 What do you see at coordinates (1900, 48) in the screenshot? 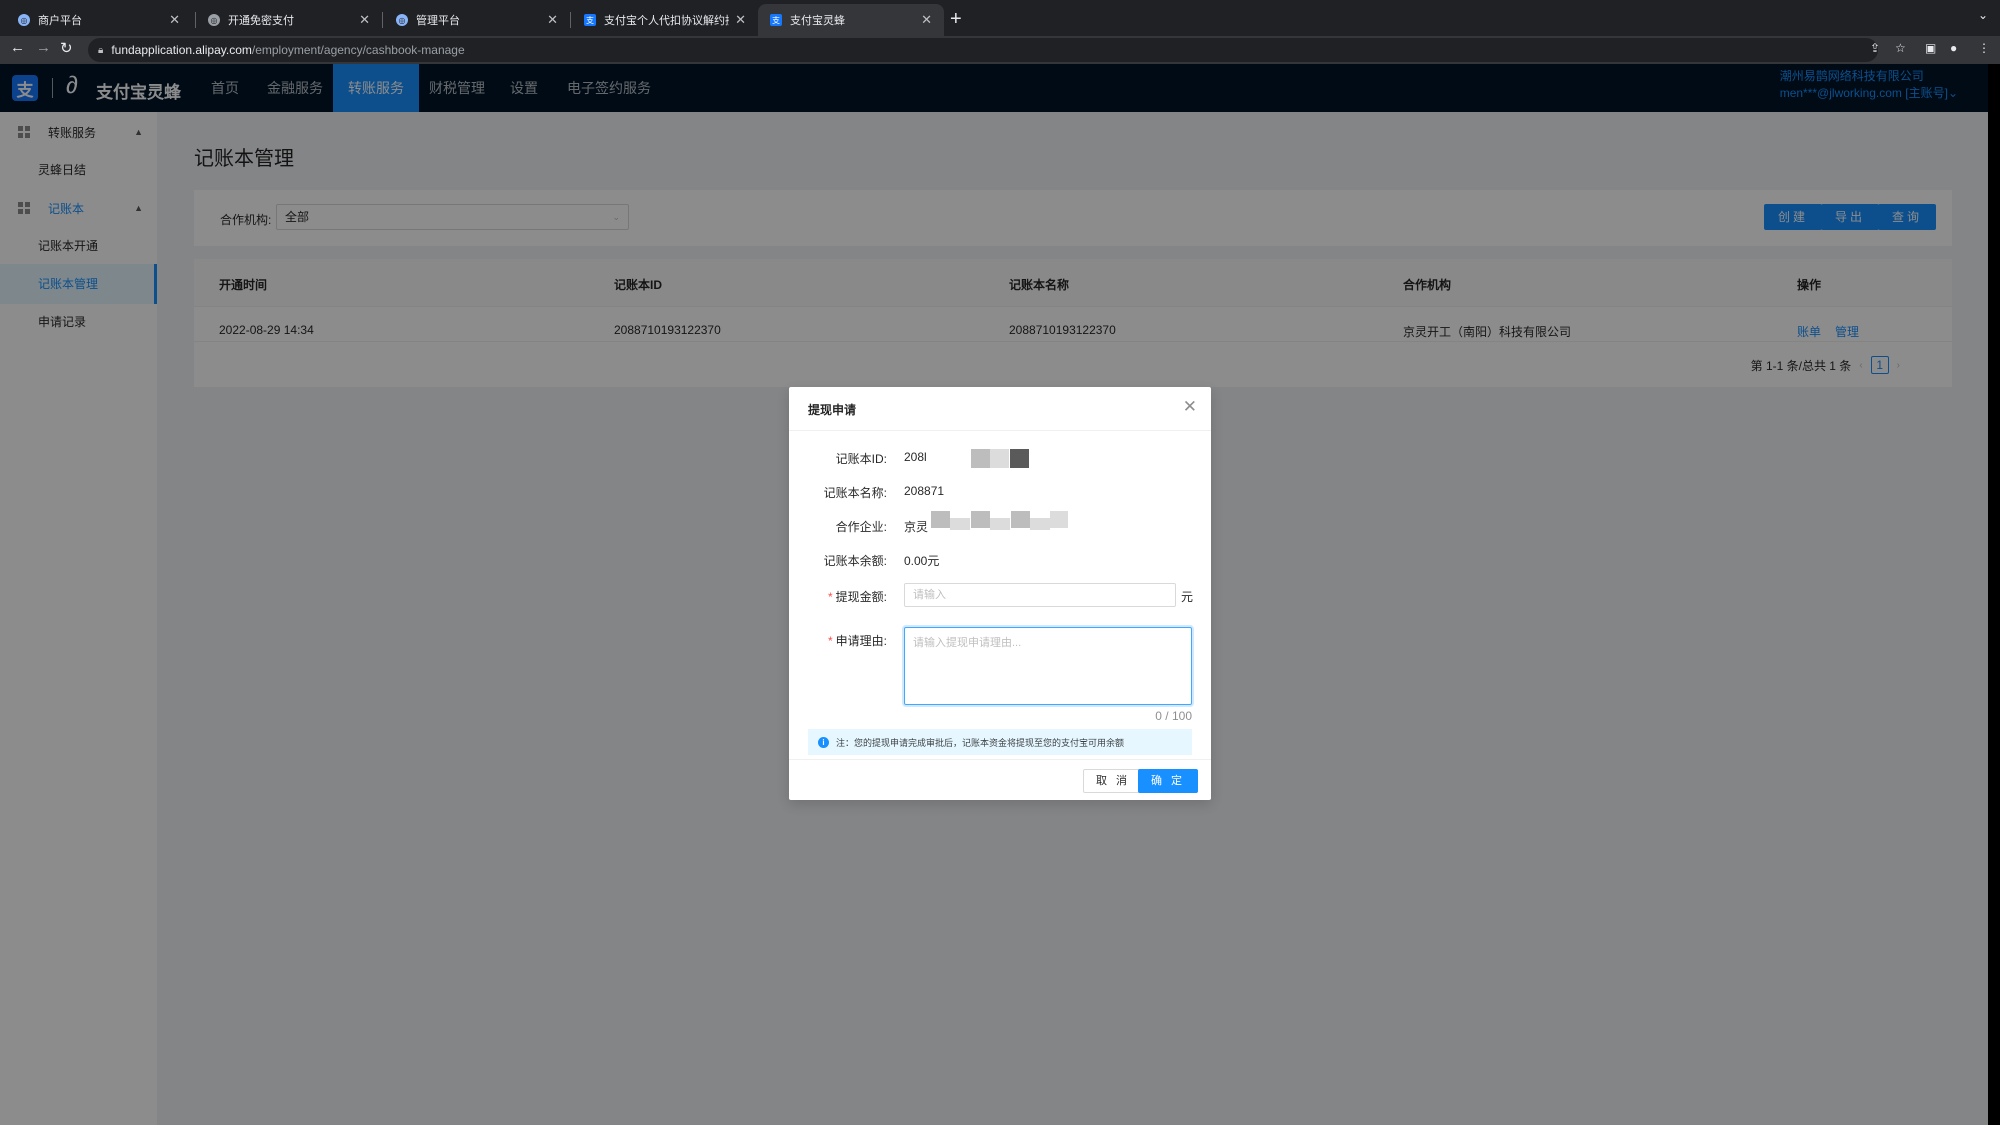
I see `star-icon: ☆` at bounding box center [1900, 48].